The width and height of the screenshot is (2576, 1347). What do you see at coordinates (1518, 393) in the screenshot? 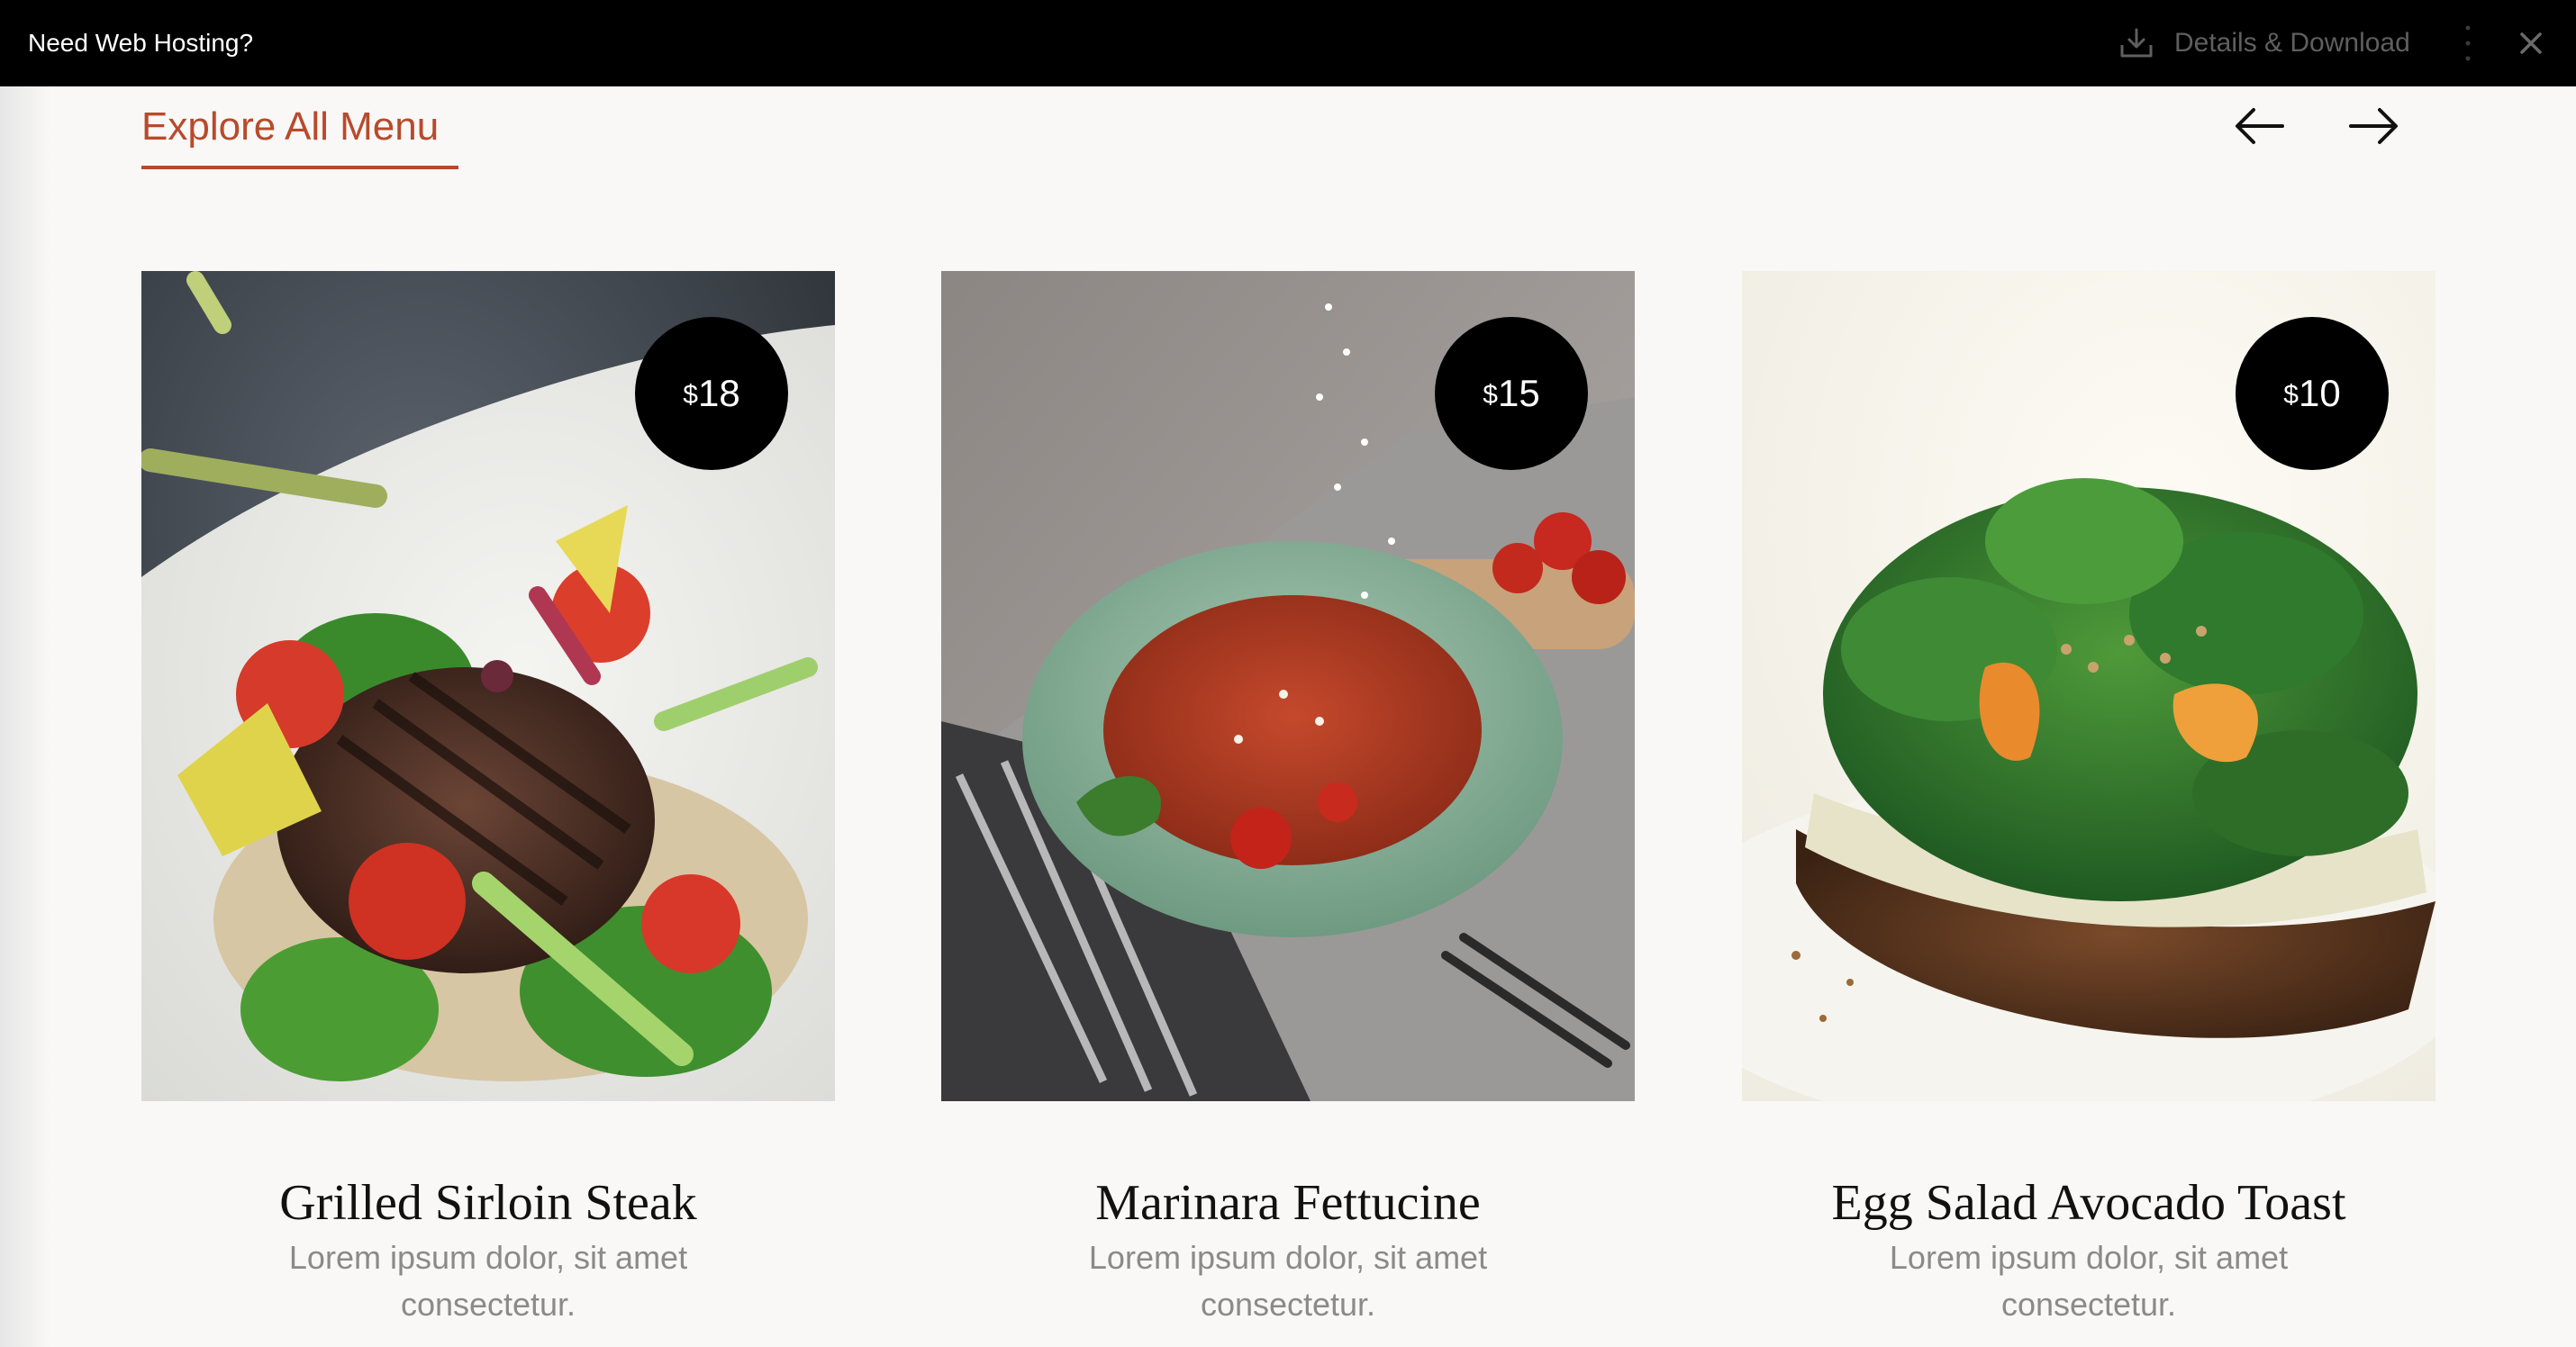
I see `price-amount: 15` at bounding box center [1518, 393].